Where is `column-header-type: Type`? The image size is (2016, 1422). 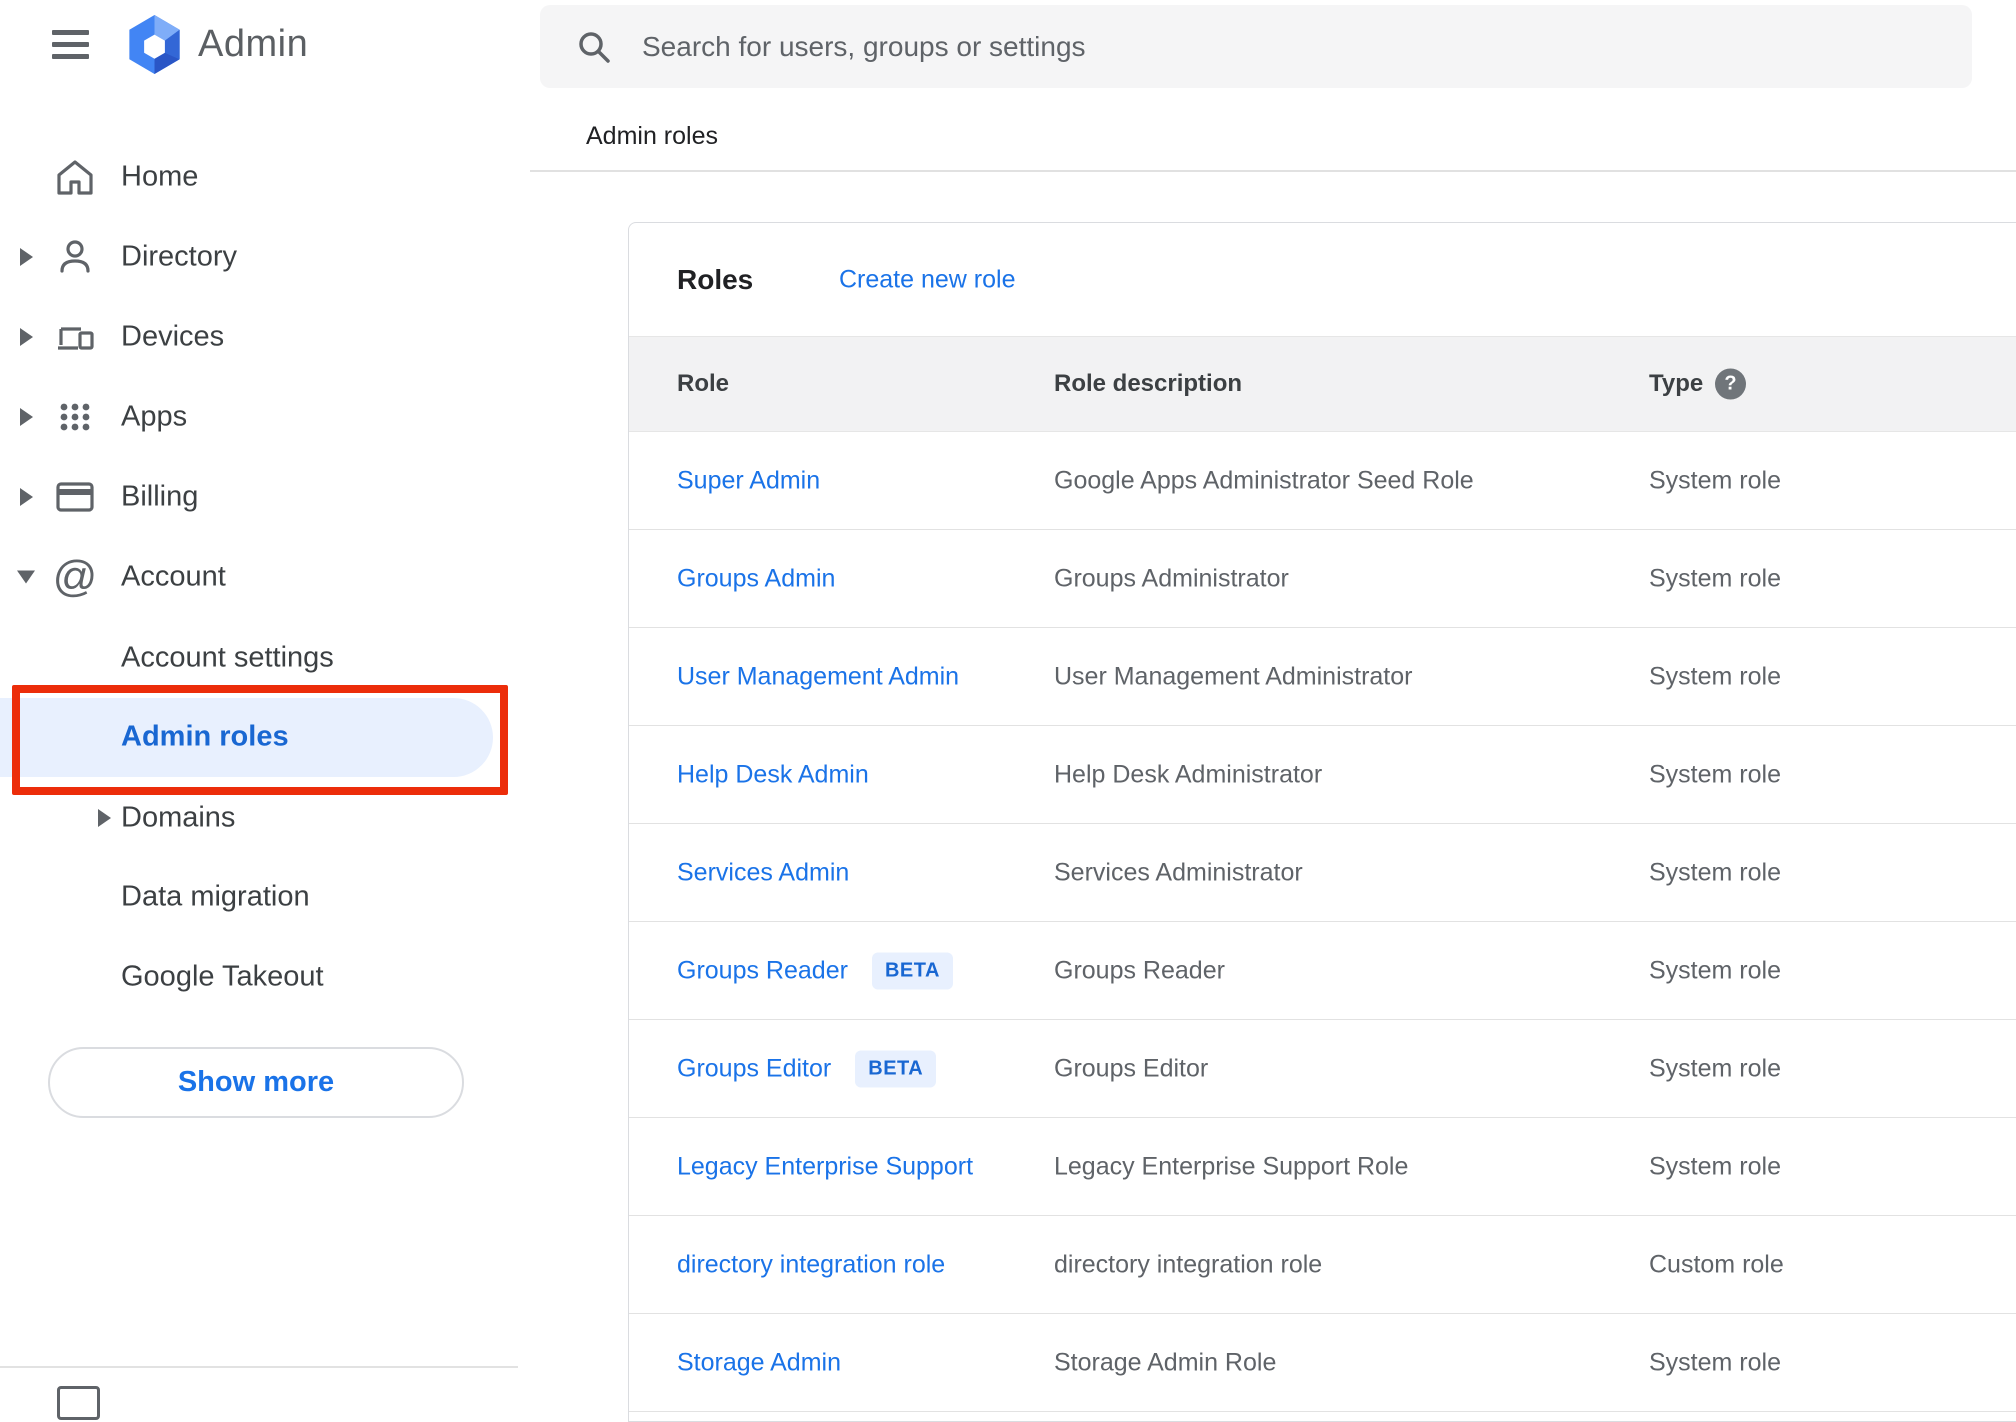
column-header-type: Type is located at coordinates (1676, 383).